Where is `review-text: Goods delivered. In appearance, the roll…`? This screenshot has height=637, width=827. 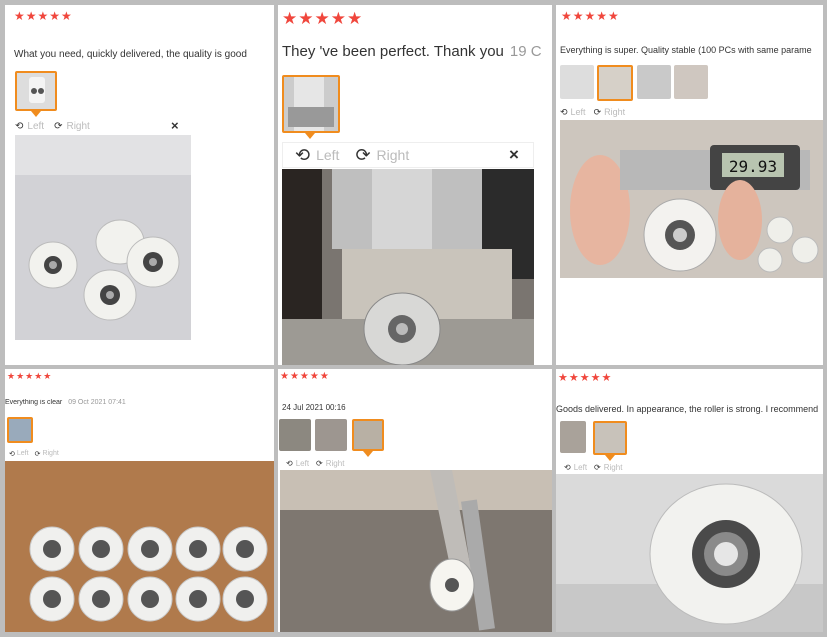
review-text: Goods delivered. In appearance, the roll… is located at coordinates (687, 409).